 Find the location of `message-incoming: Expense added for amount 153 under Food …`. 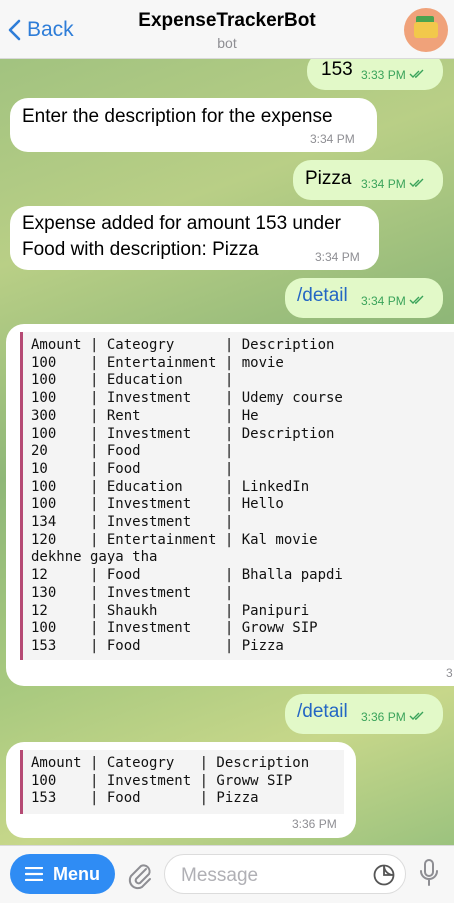

message-incoming: Expense added for amount 153 under Food … is located at coordinates (194, 238).